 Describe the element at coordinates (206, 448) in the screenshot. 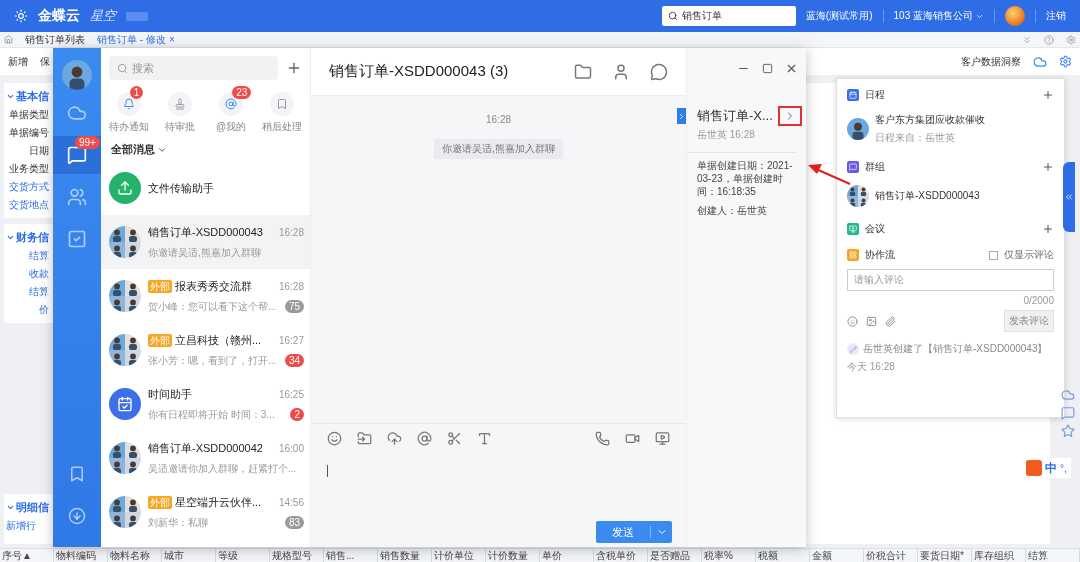

I see `conversation-name: 销售订单-XSDD000042` at that location.